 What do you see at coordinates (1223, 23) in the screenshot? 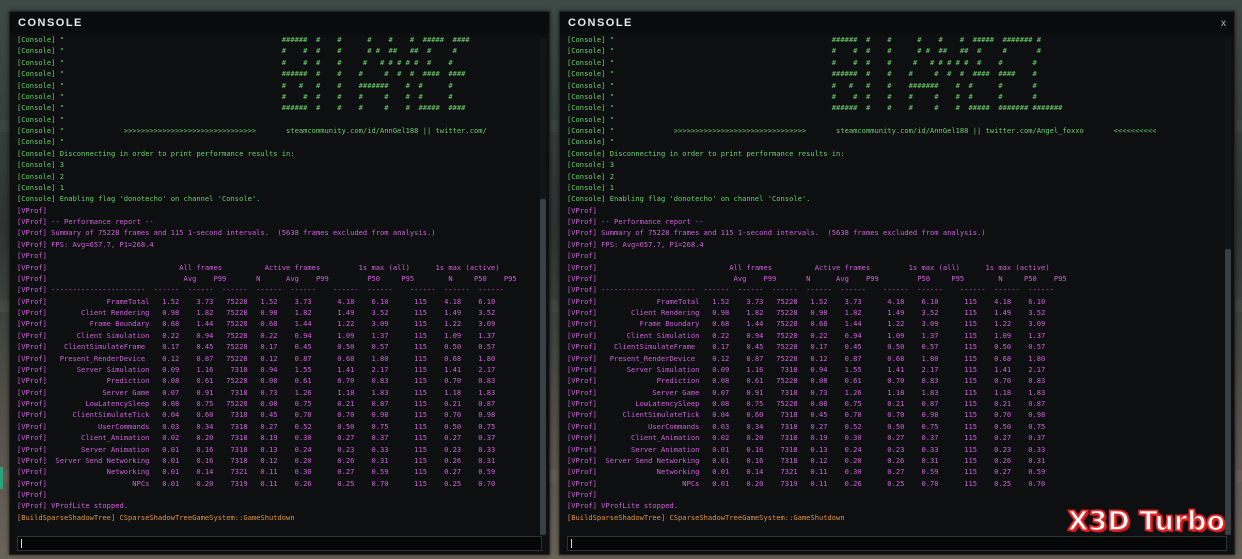
I see `close-icon: x` at bounding box center [1223, 23].